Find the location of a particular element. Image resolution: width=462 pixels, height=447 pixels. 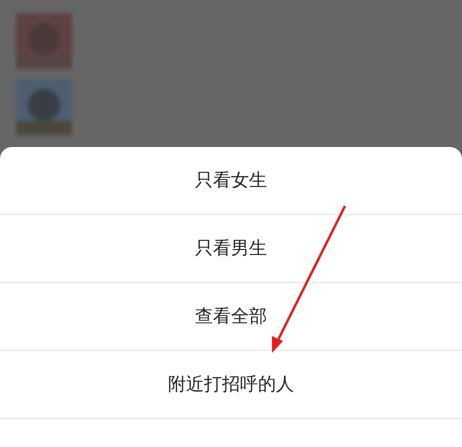

menu-option: 查看全部 is located at coordinates (231, 316).